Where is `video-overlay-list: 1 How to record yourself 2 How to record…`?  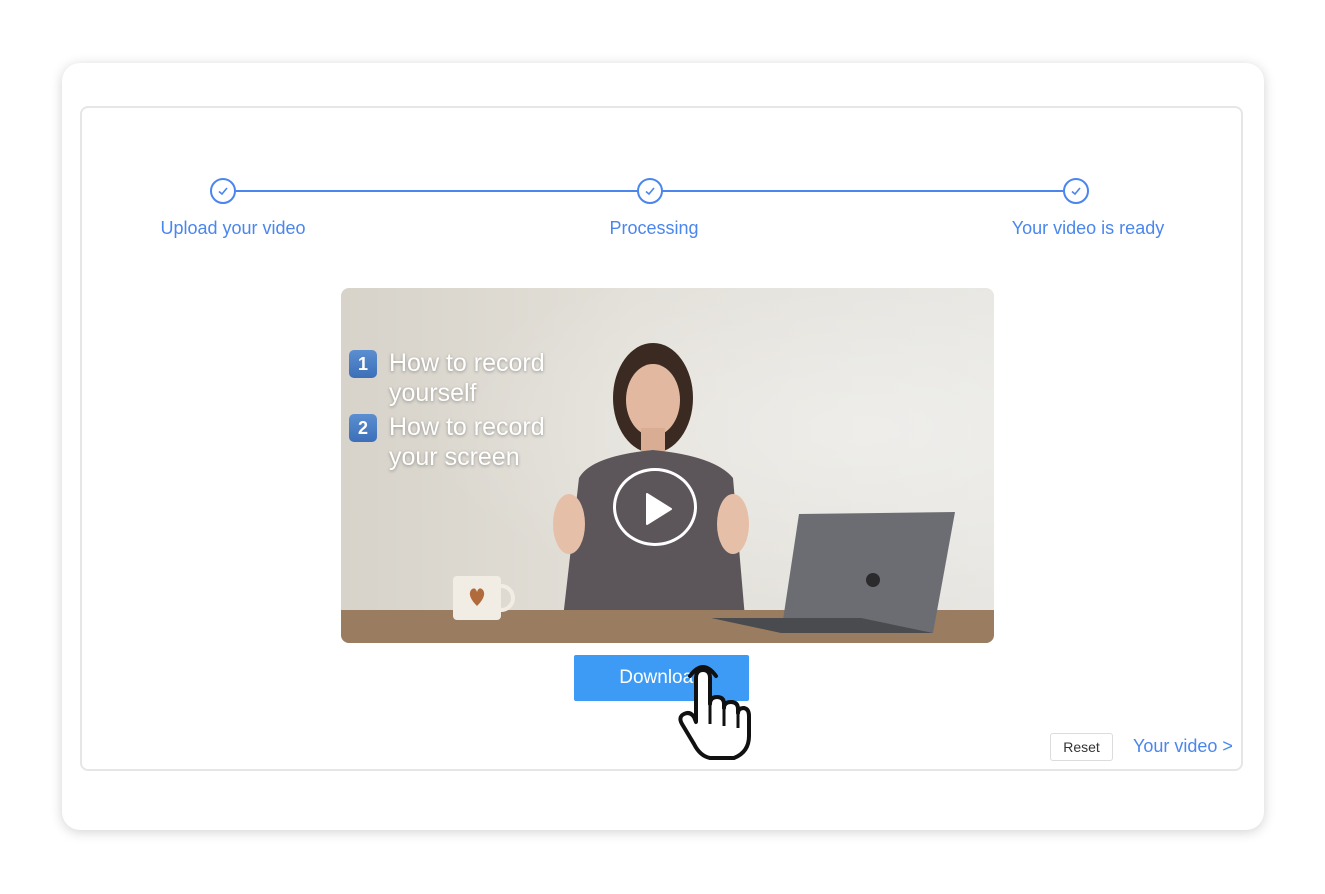 video-overlay-list: 1 How to record yourself 2 How to record… is located at coordinates (464, 412).